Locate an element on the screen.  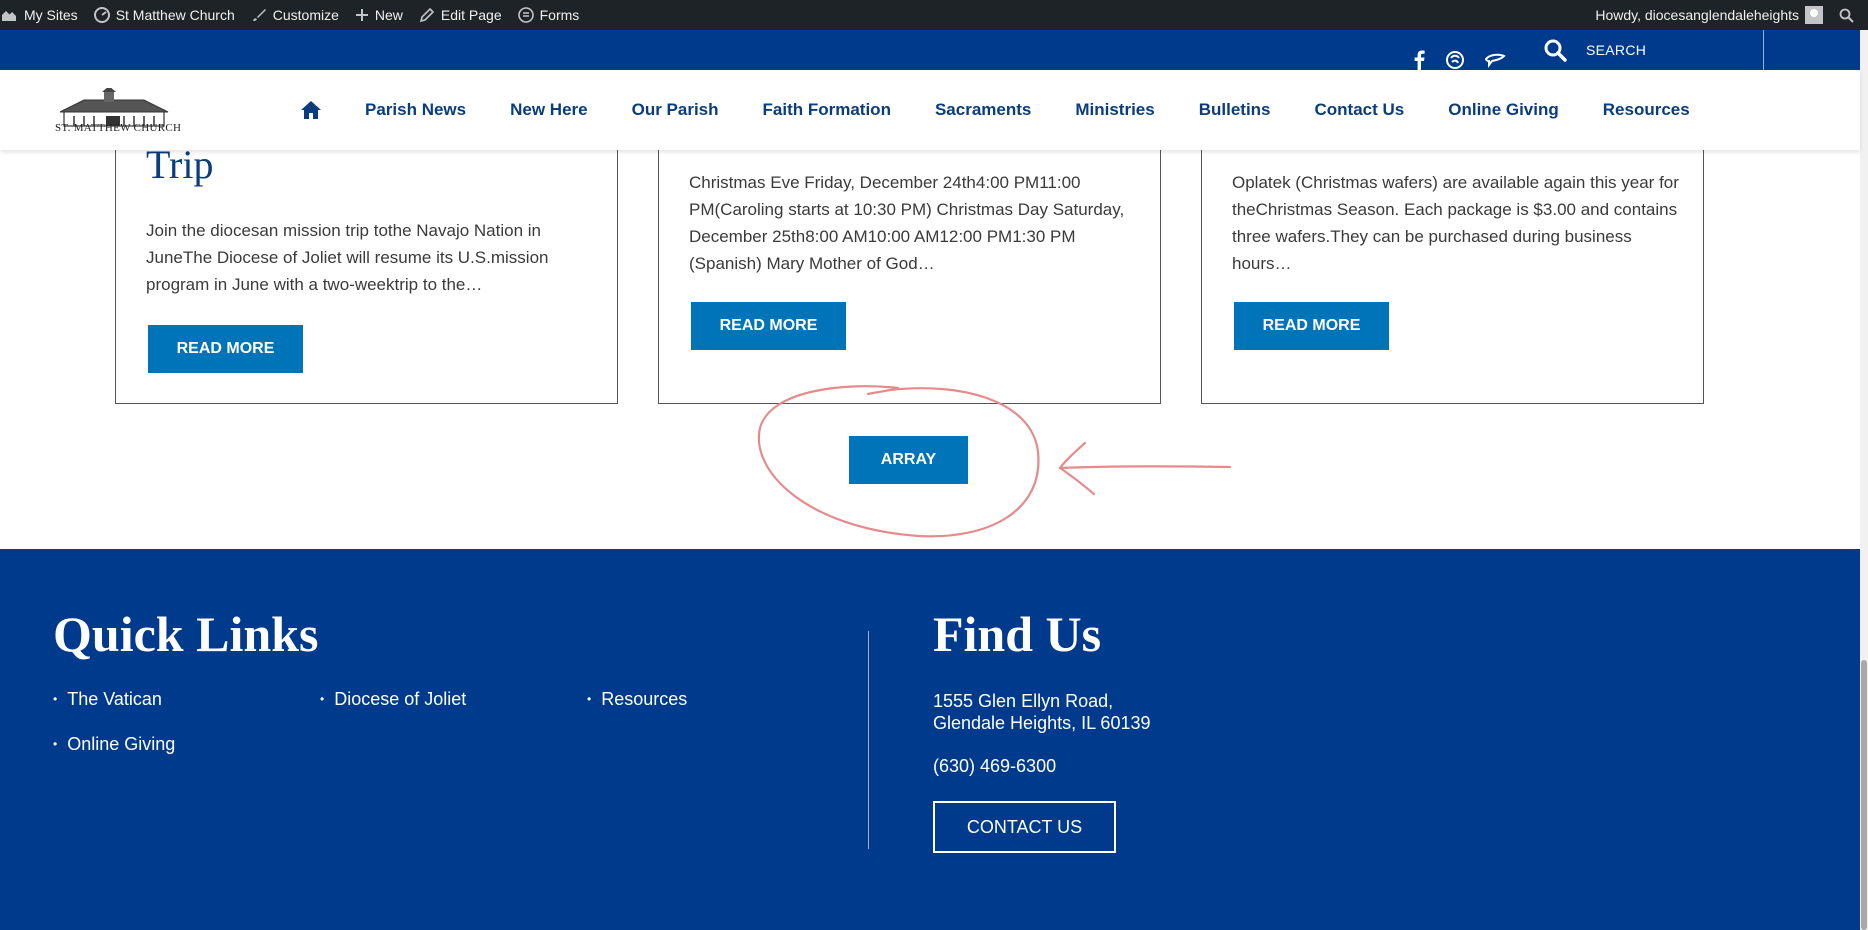
edit-page-label: Edit Page is located at coordinates (471, 15).